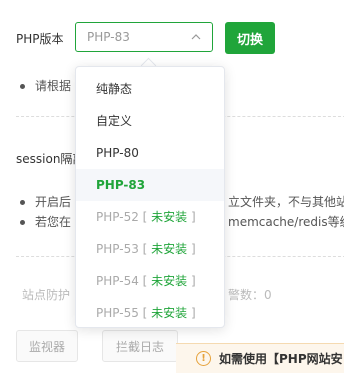 This screenshot has width=344, height=373. I want to click on bullet-text-right: memcache/redis等缓, so click(286, 222).